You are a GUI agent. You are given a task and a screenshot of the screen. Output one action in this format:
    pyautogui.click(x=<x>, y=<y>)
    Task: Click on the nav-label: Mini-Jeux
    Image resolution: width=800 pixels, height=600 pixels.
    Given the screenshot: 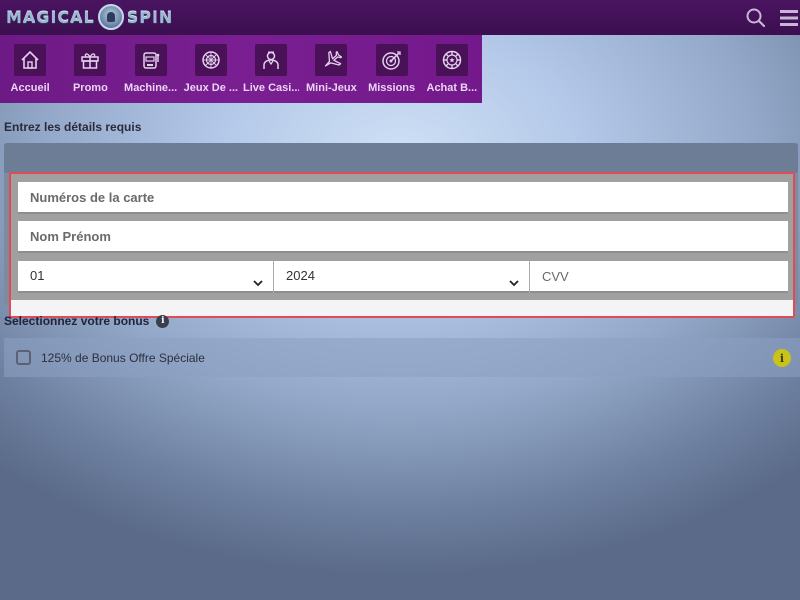 What is the action you would take?
    pyautogui.click(x=331, y=88)
    